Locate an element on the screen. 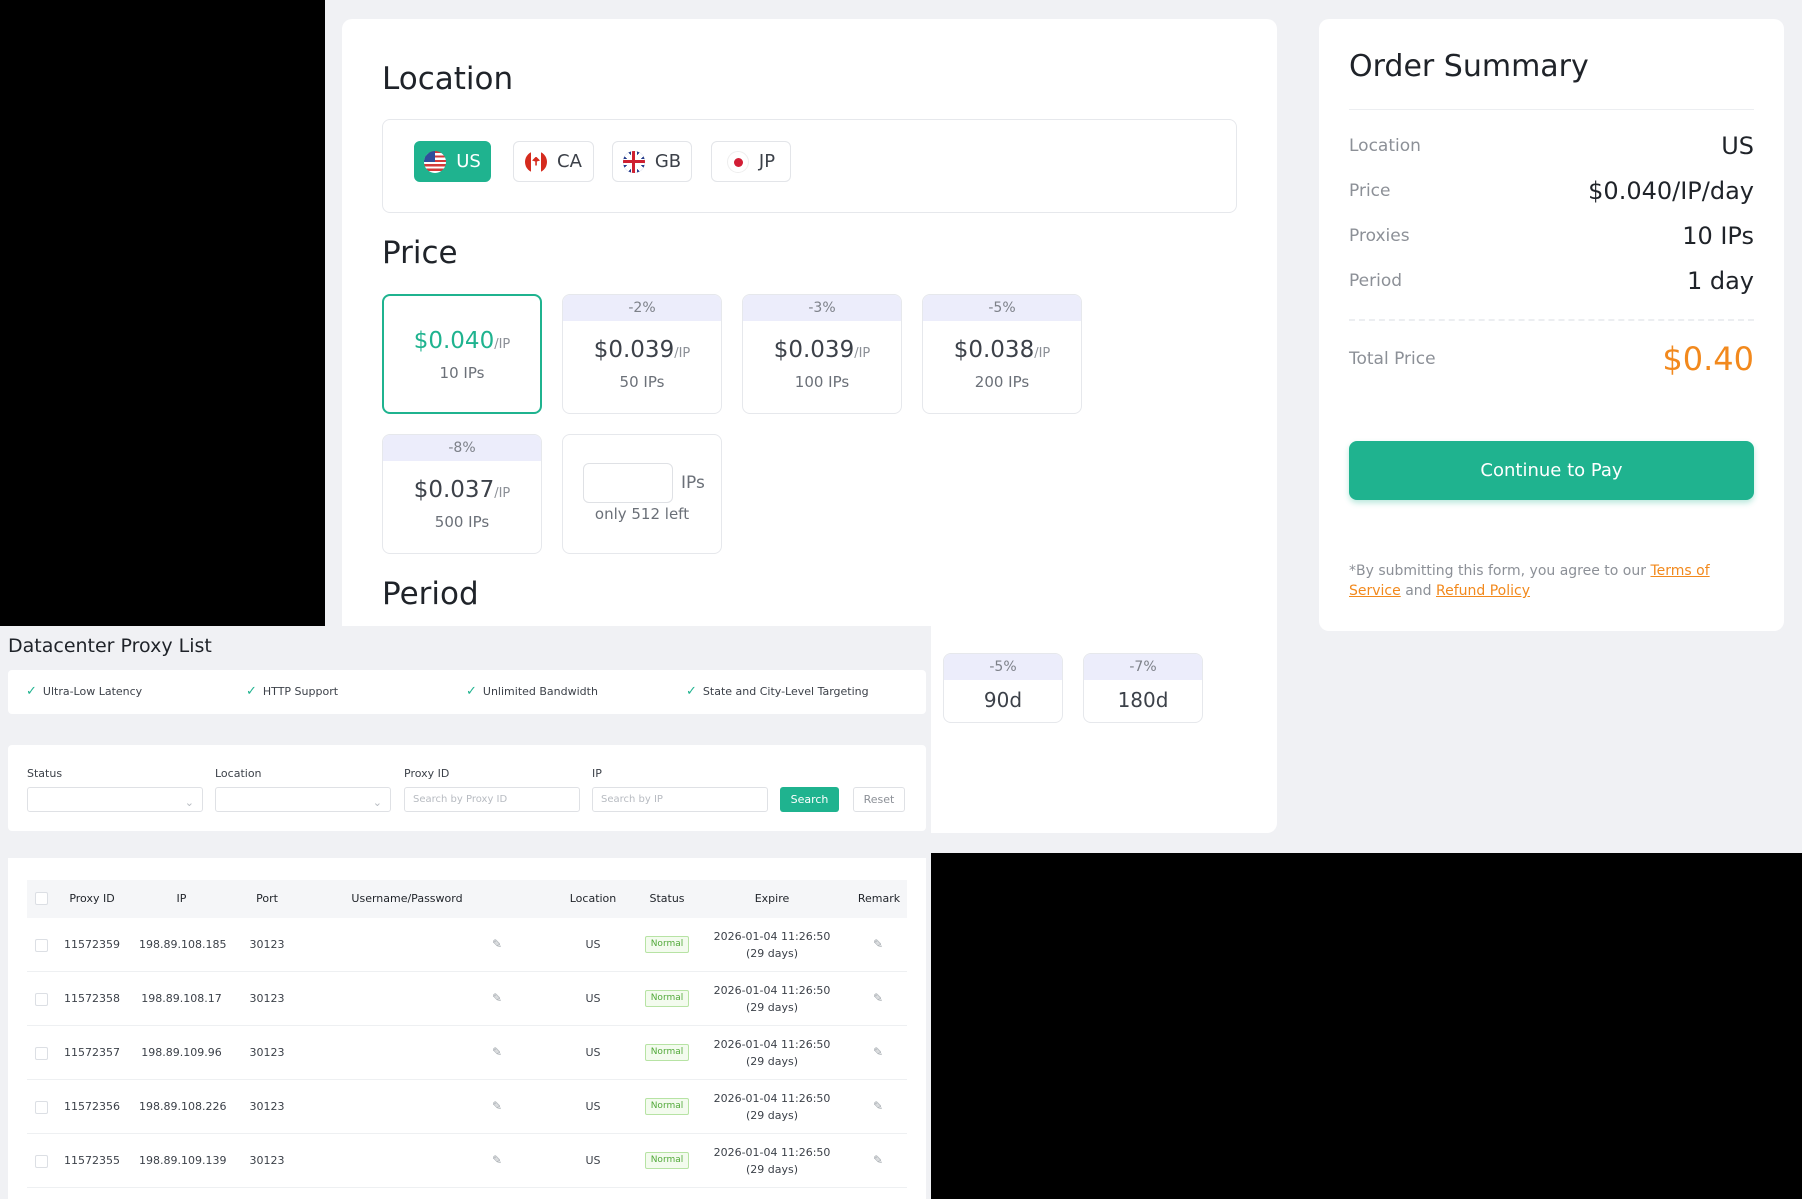 Image resolution: width=1802 pixels, height=1199 pixels. search-button: Search is located at coordinates (809, 799).